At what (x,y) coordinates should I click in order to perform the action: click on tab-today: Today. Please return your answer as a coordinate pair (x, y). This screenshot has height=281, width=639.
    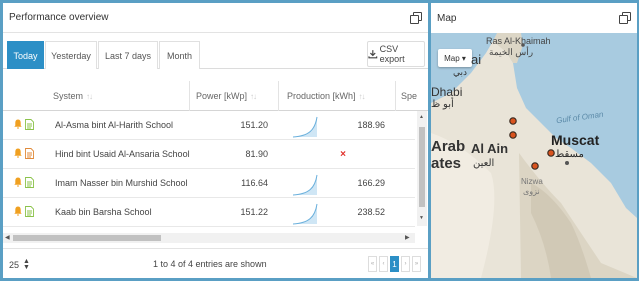
    Looking at the image, I should click on (25, 55).